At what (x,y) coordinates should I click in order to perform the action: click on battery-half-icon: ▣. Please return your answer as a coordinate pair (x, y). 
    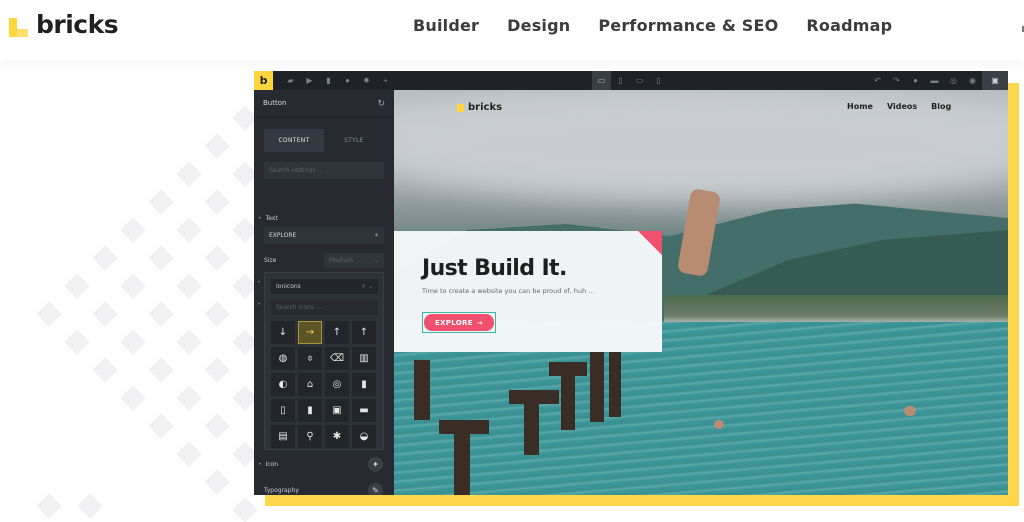
    Looking at the image, I should click on (337, 410).